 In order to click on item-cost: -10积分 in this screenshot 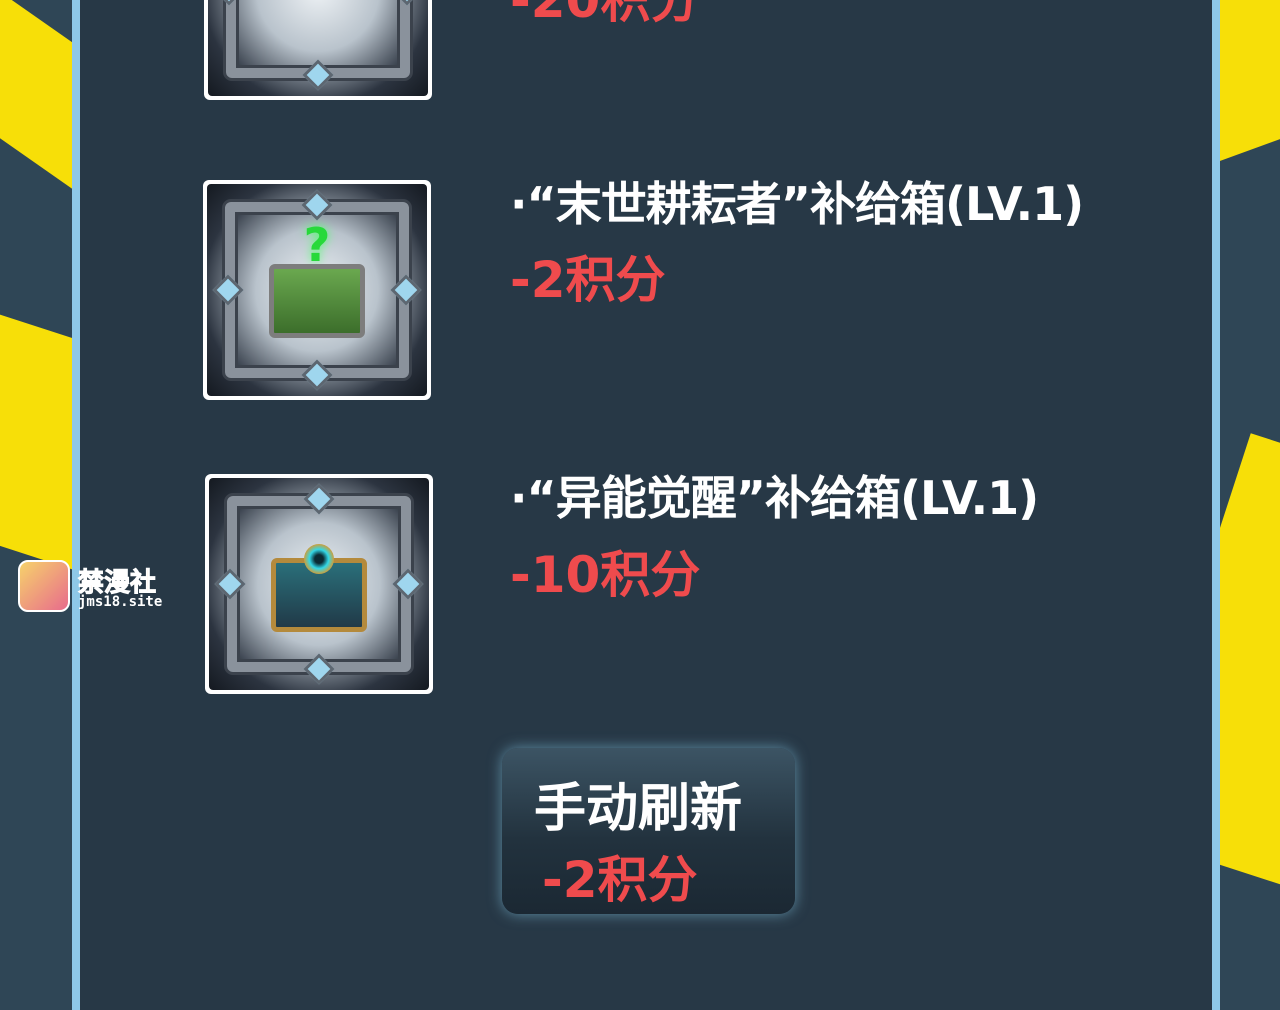, I will do `click(605, 575)`.